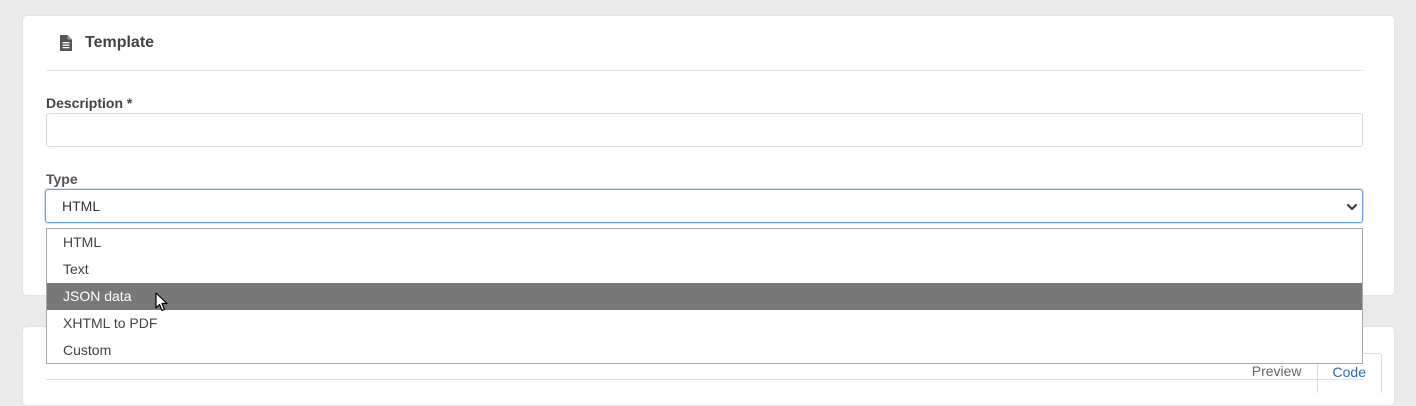 The image size is (1416, 406). I want to click on card-title: Template, so click(120, 42).